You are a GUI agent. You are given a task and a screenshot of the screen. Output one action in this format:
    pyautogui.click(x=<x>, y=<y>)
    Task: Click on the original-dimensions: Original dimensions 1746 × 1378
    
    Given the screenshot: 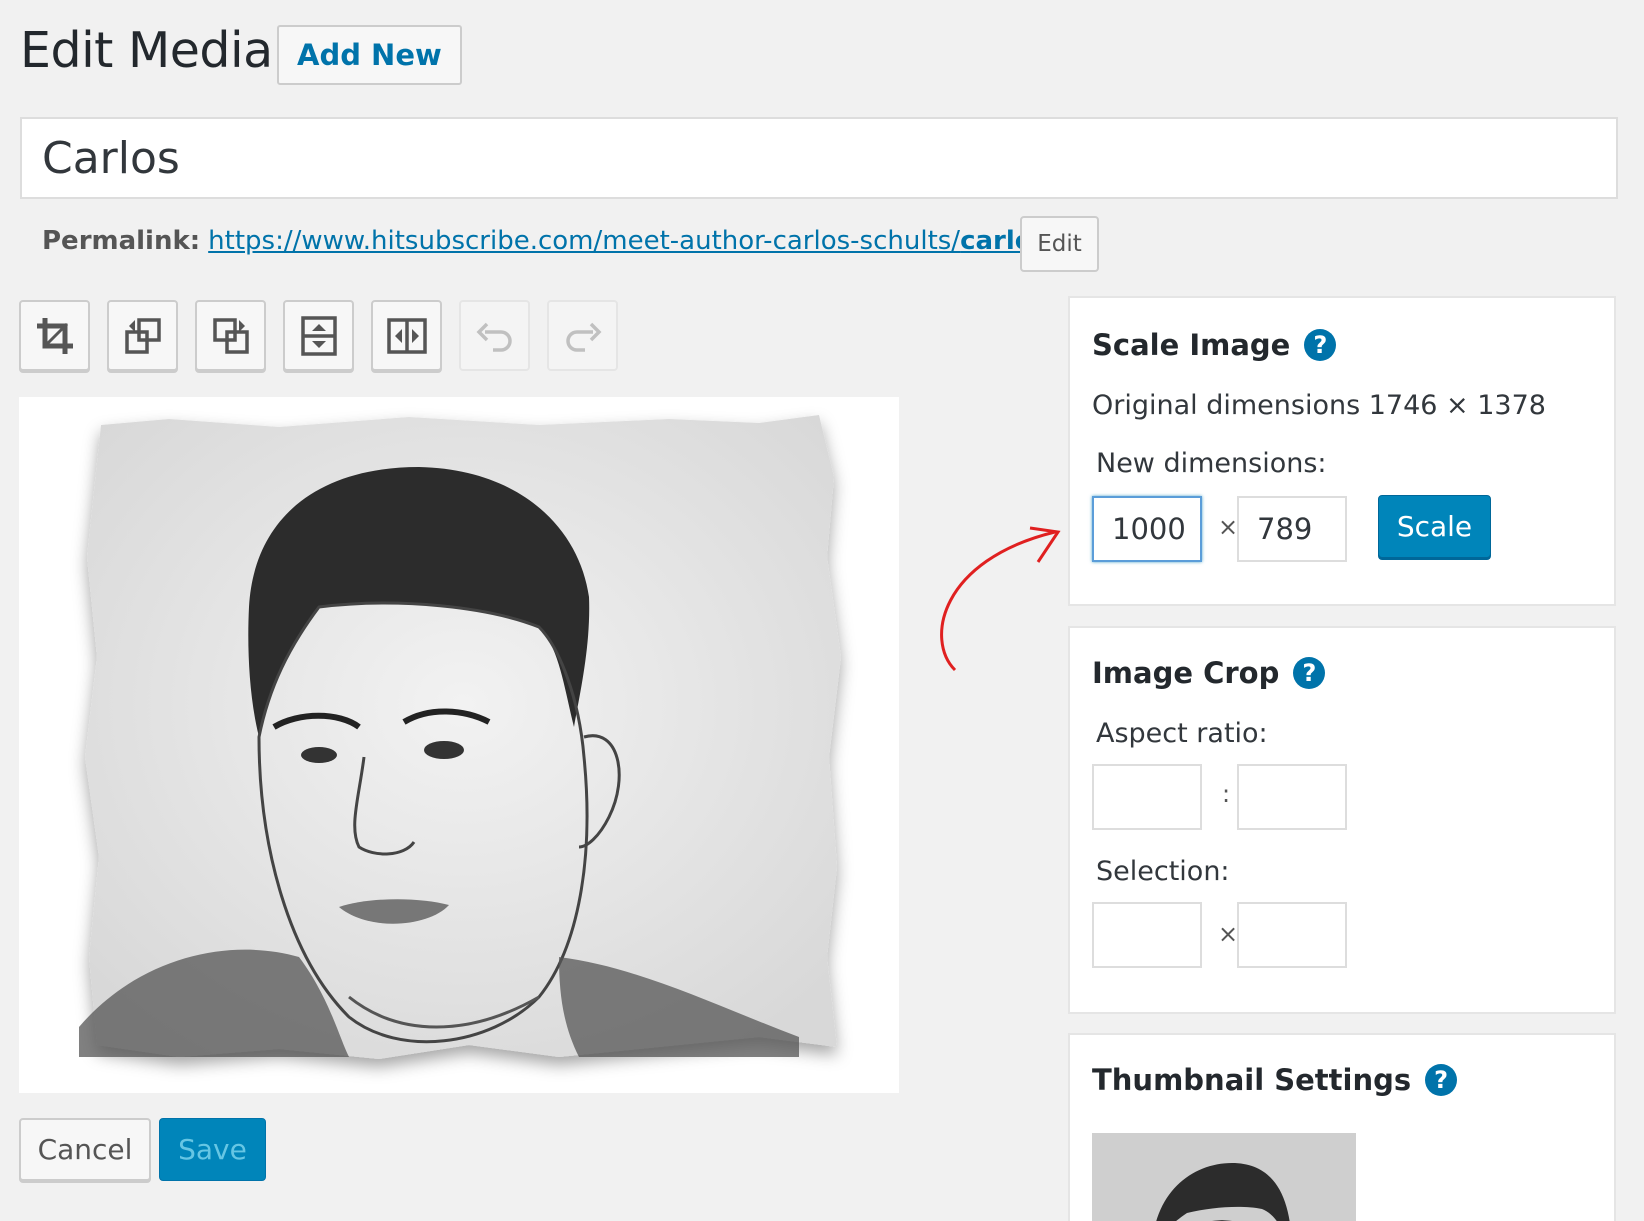 What is the action you would take?
    pyautogui.click(x=1319, y=405)
    